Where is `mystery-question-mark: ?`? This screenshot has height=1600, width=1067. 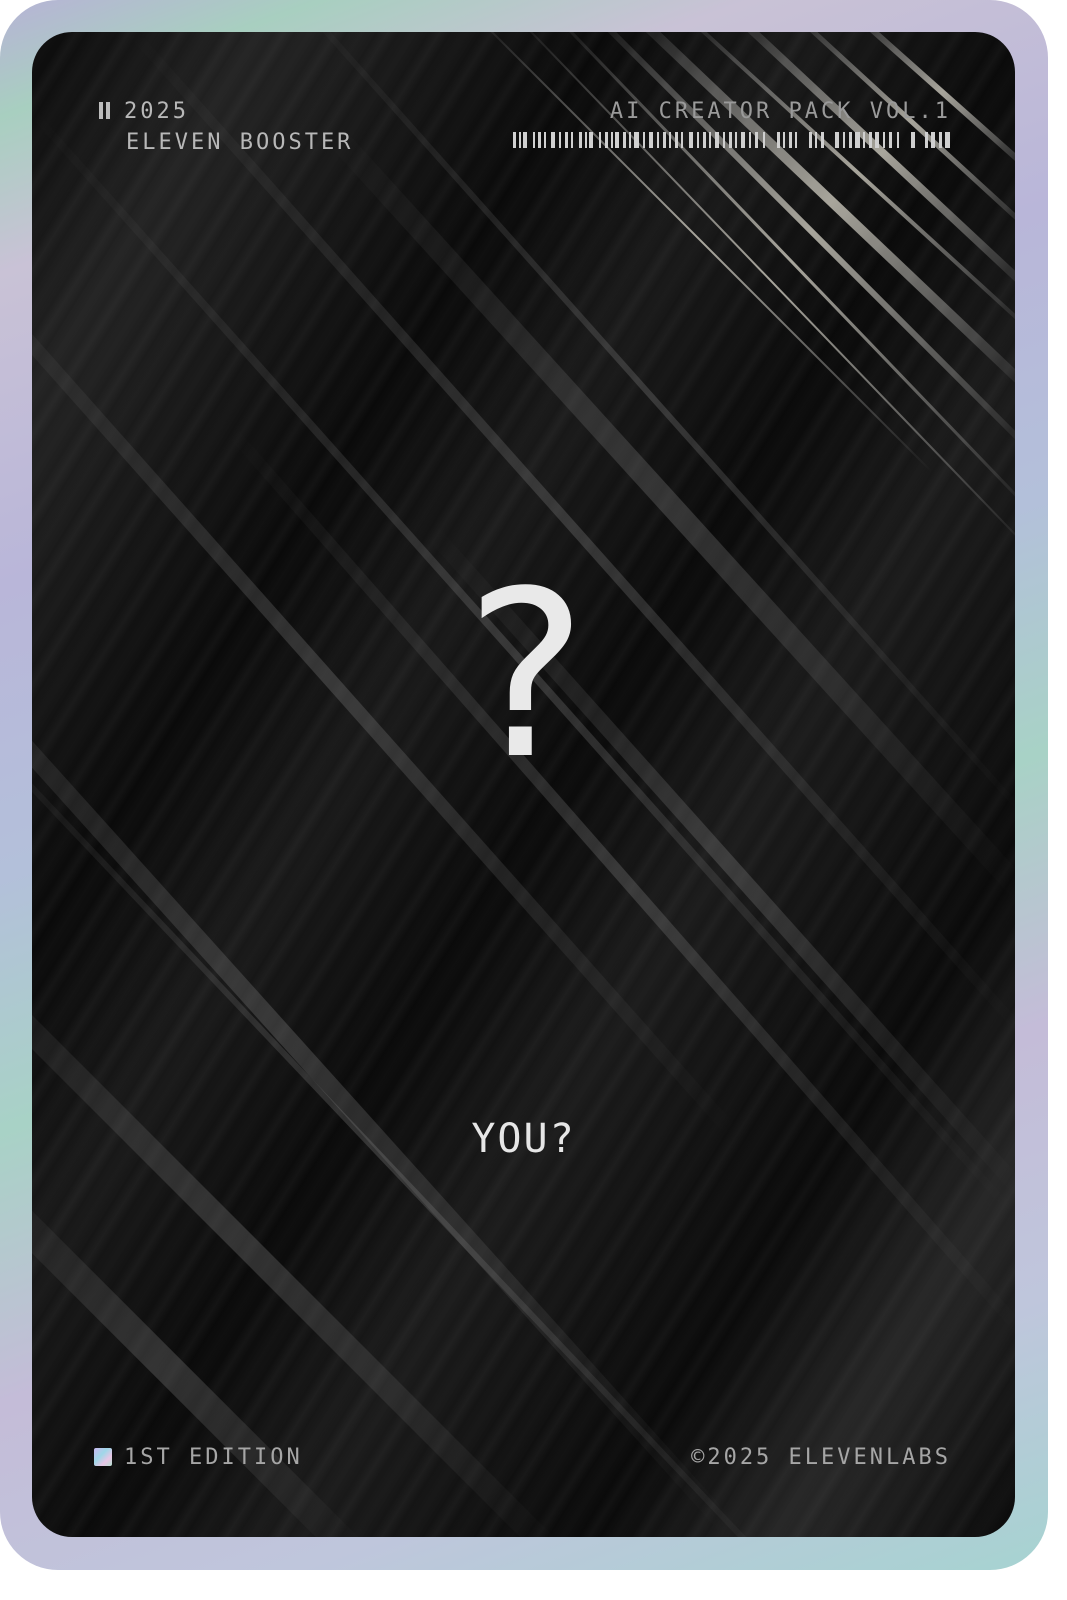
mystery-question-mark: ? is located at coordinates (523, 676).